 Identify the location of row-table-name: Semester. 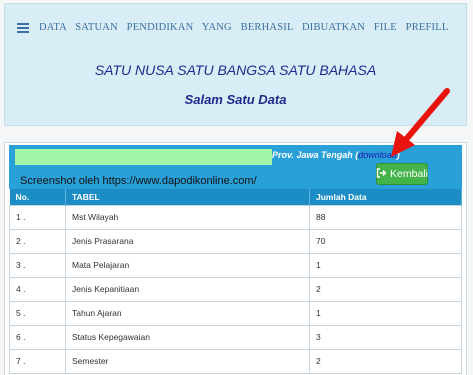
(187, 361).